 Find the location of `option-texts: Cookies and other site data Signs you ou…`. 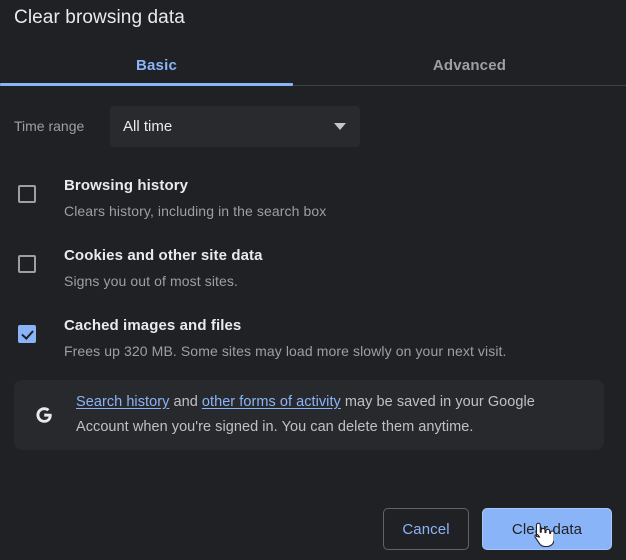

option-texts: Cookies and other site data Signs you ou… is located at coordinates (163, 263).